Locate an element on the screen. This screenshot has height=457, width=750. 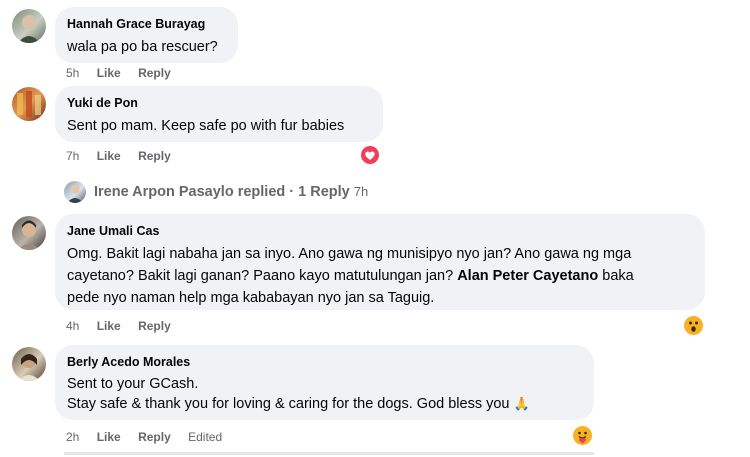
comment-actions: 2h Like Reply Edited is located at coordinates (151, 437).